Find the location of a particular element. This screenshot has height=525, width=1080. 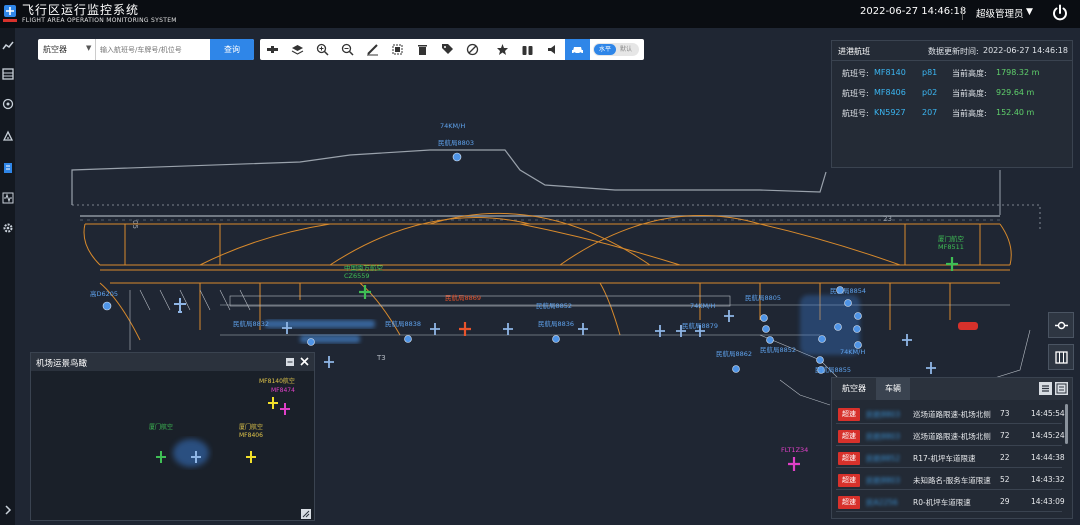

alarm-time: 14:44:38 is located at coordinates (1048, 457).